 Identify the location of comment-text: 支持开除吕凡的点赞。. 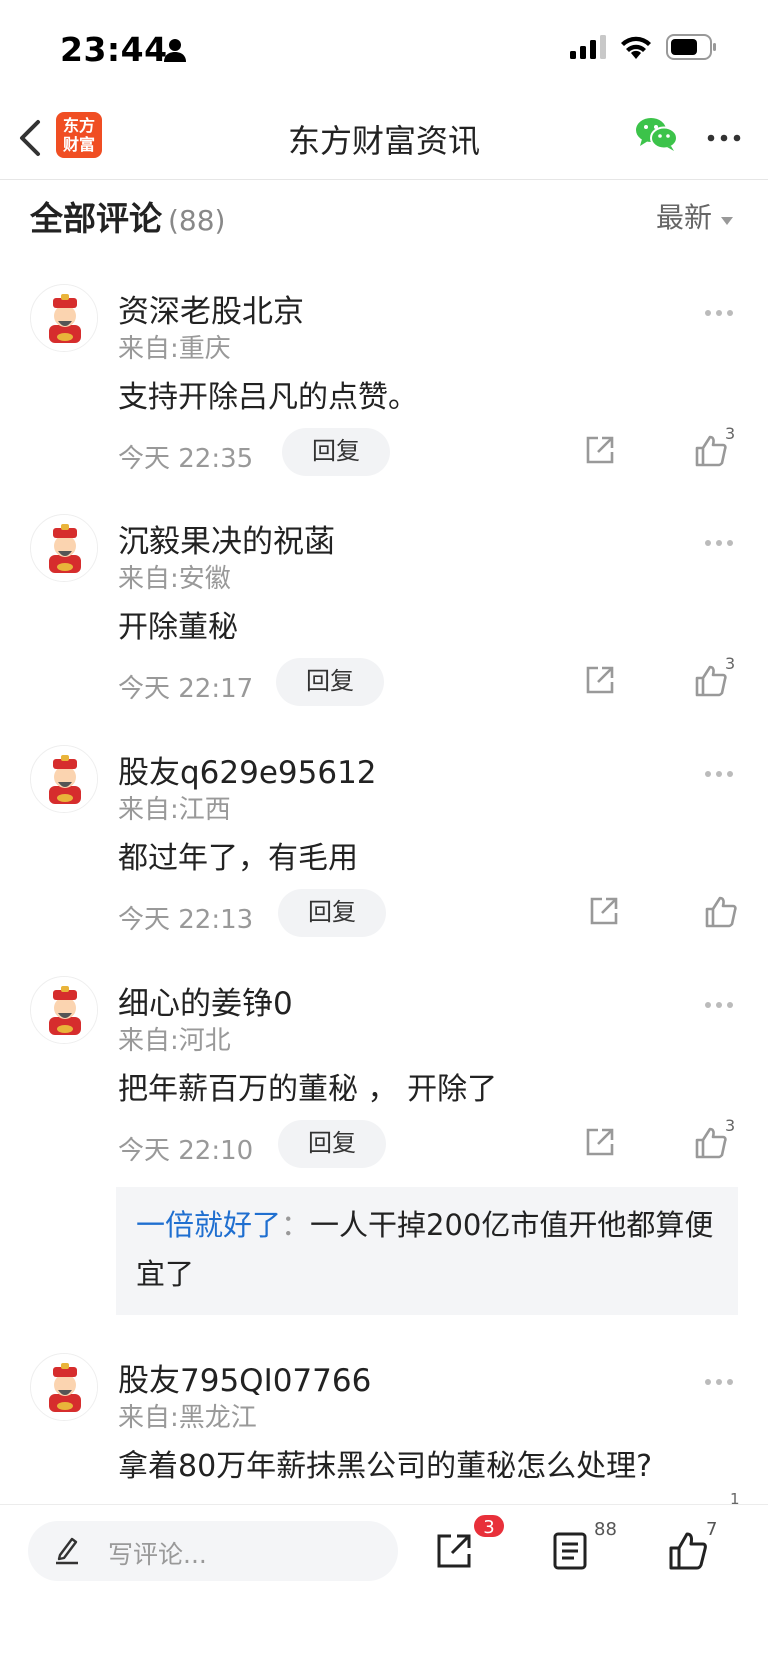
(268, 397).